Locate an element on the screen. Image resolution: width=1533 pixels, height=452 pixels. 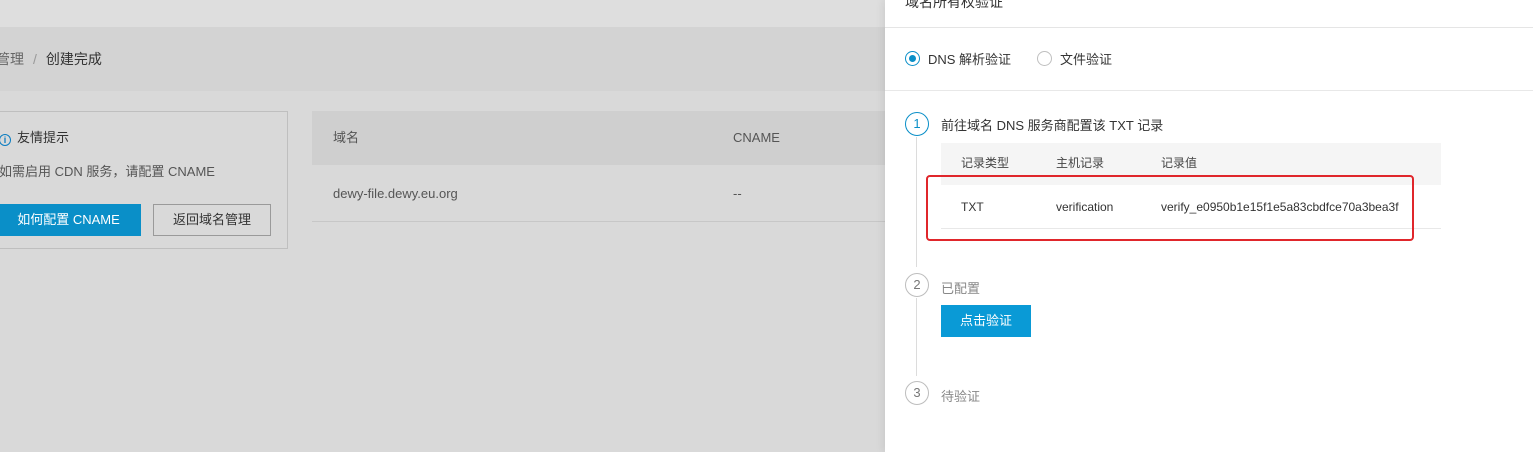
radio-label: DNS 解析验证 is located at coordinates (970, 59).